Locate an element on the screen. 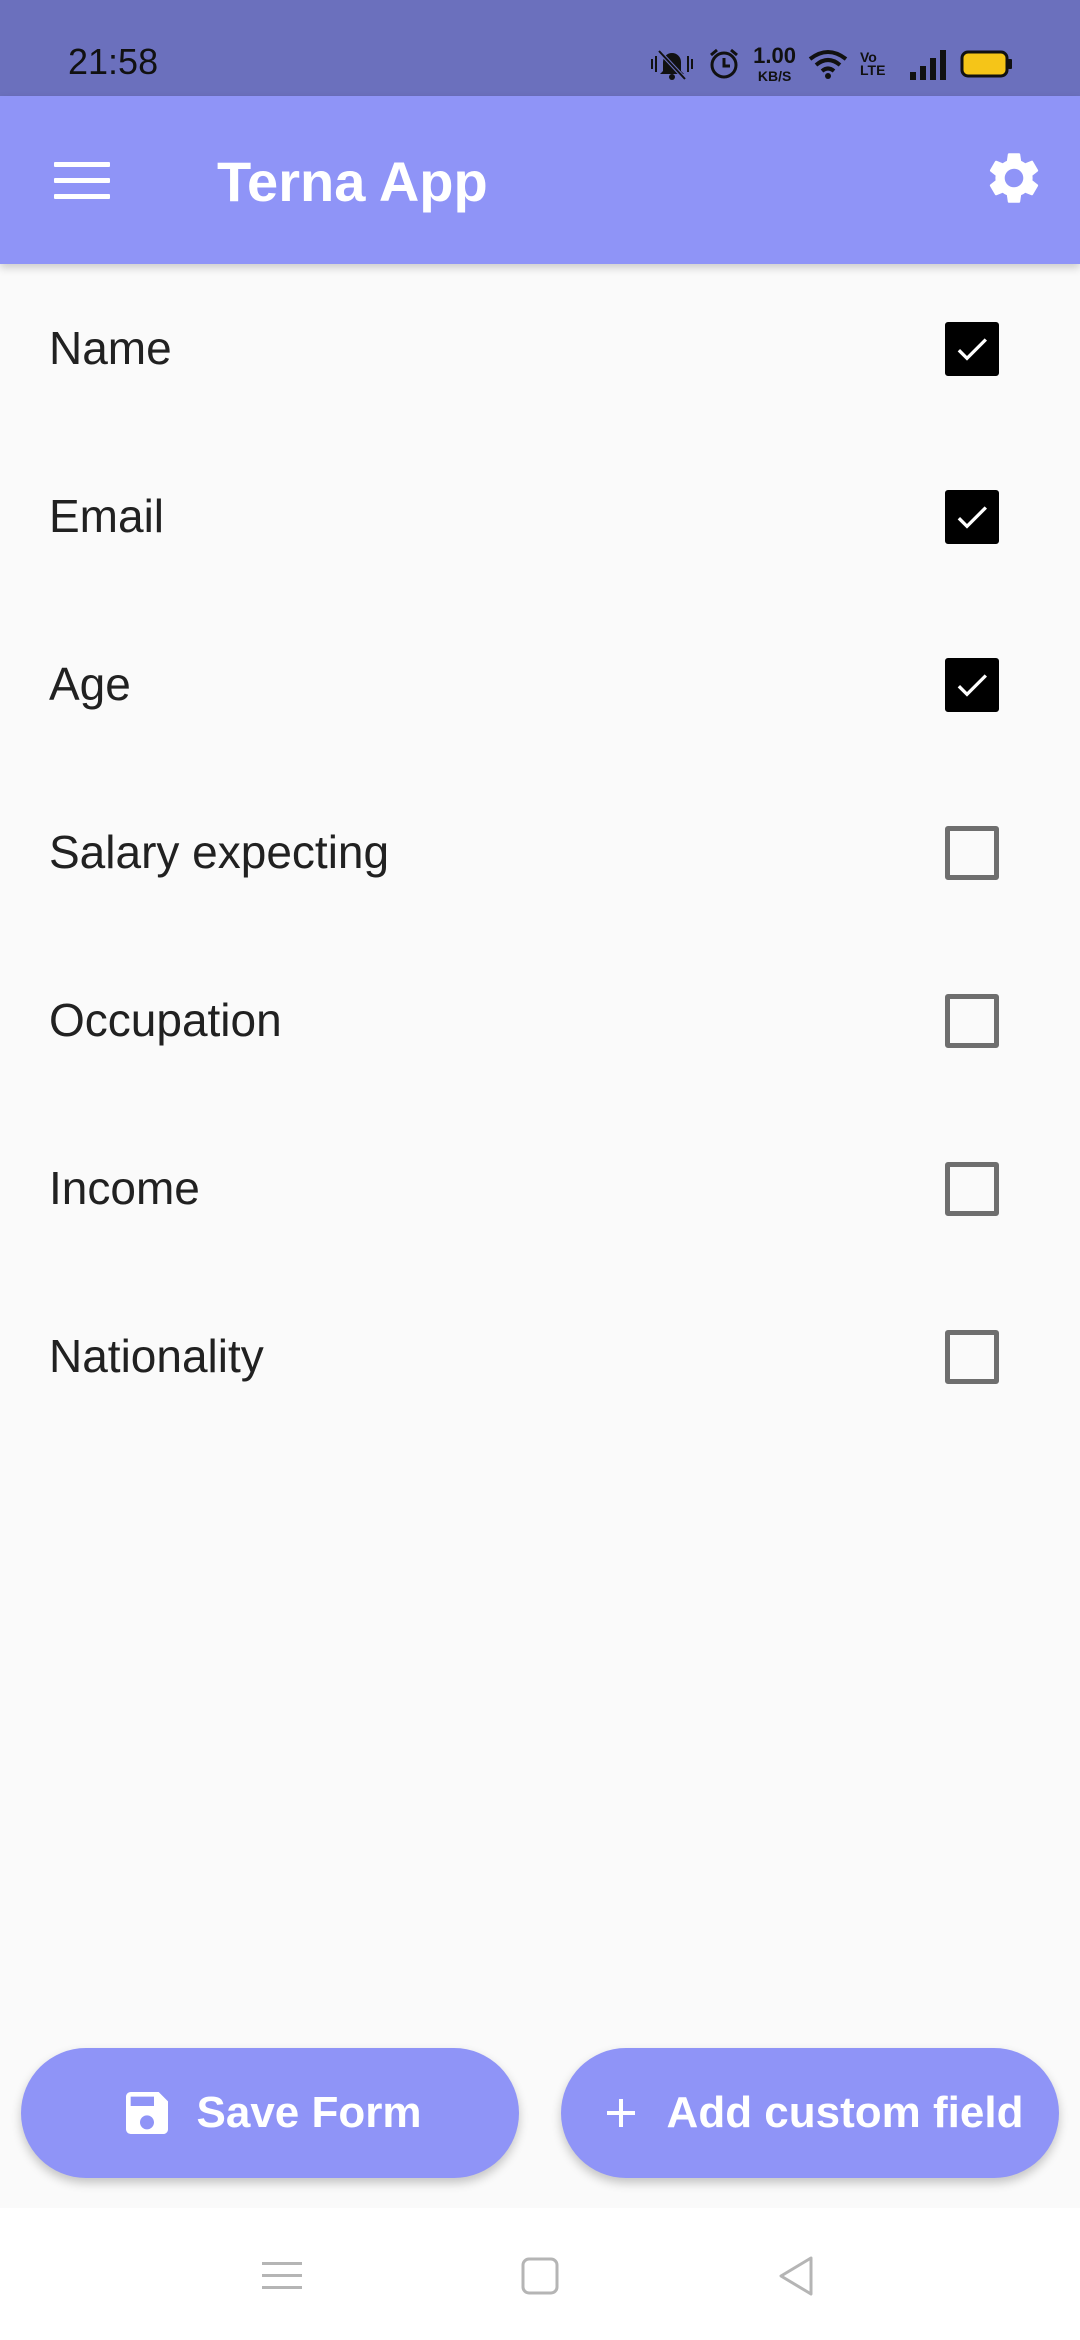 The height and width of the screenshot is (2340, 1080). settings-button is located at coordinates (1014, 180).